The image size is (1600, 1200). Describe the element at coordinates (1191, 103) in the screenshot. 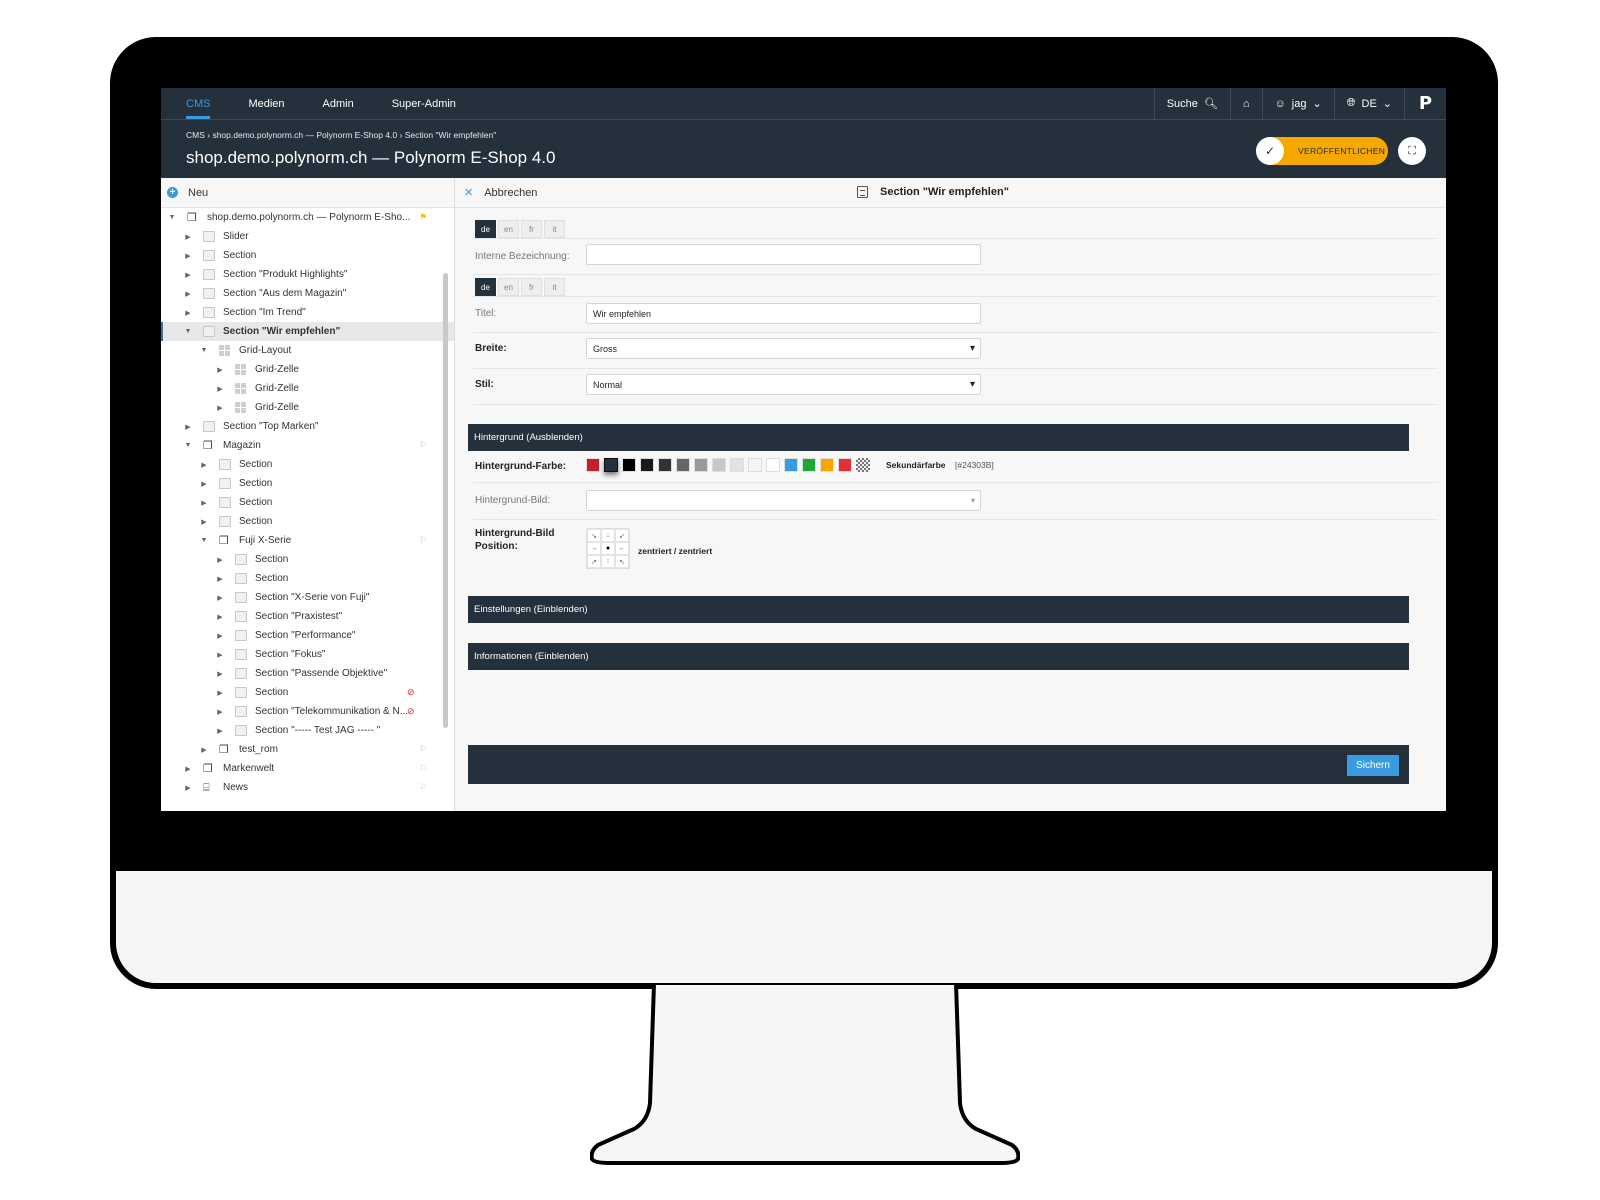

I see `search-button: Suche 🔍︎` at that location.